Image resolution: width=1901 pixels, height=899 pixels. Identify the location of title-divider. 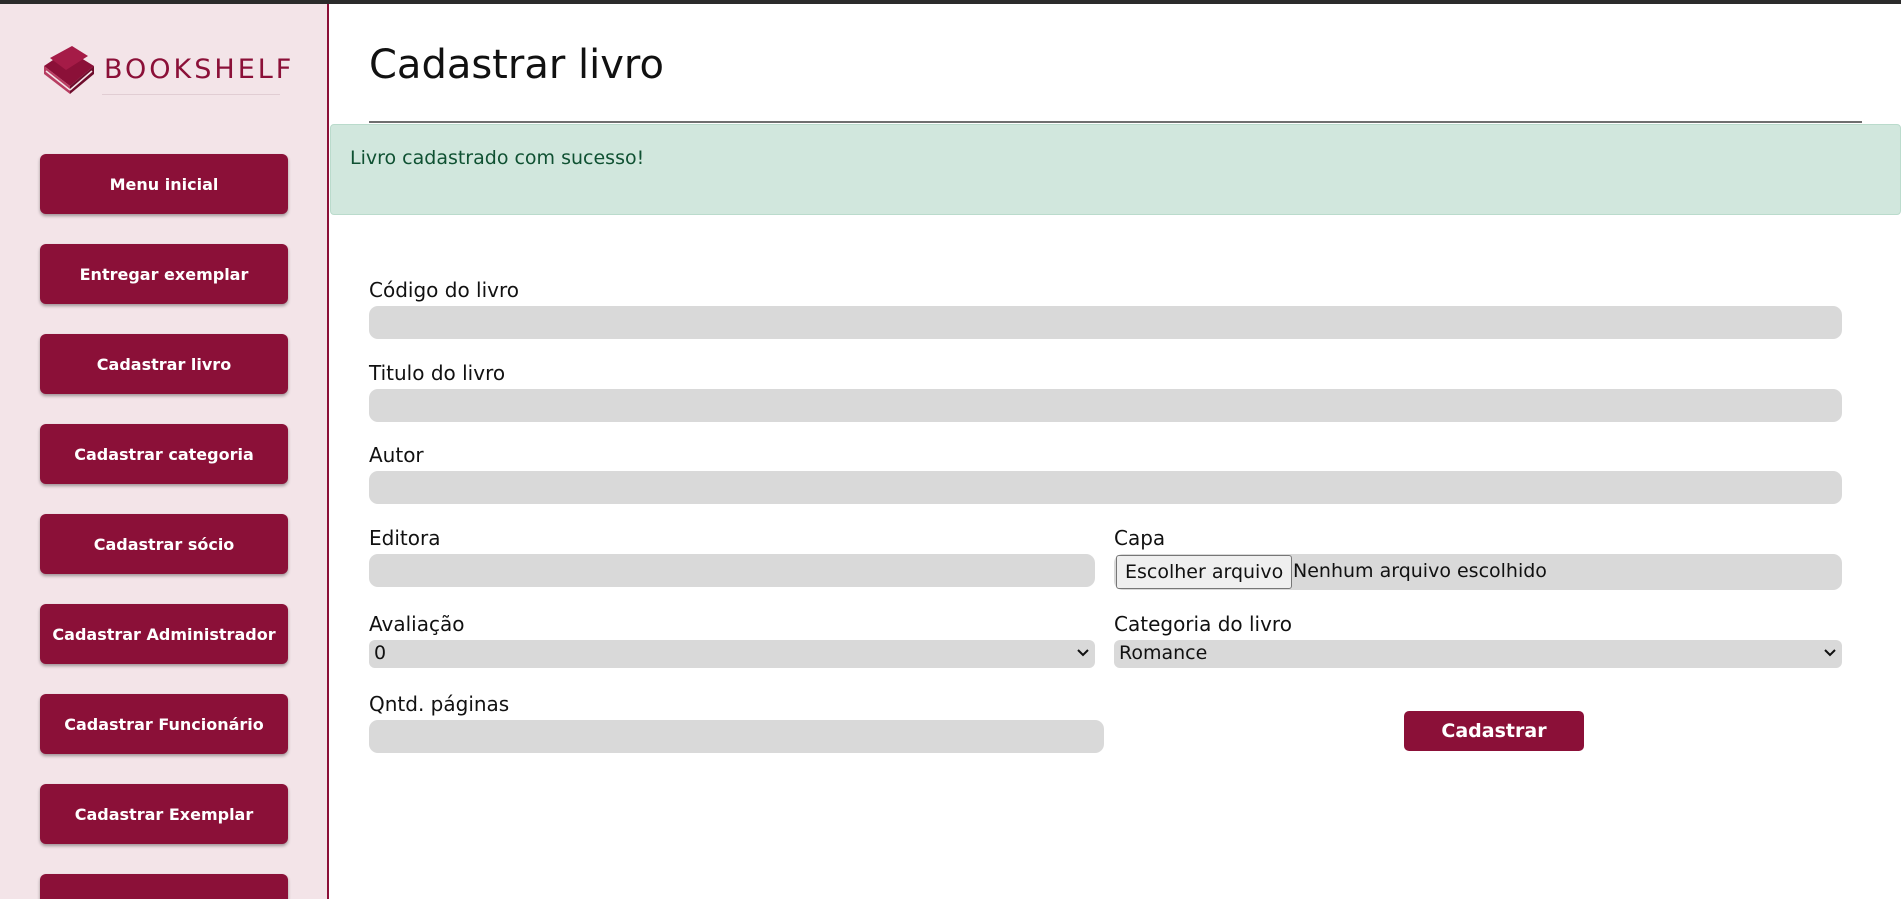
(1115, 122).